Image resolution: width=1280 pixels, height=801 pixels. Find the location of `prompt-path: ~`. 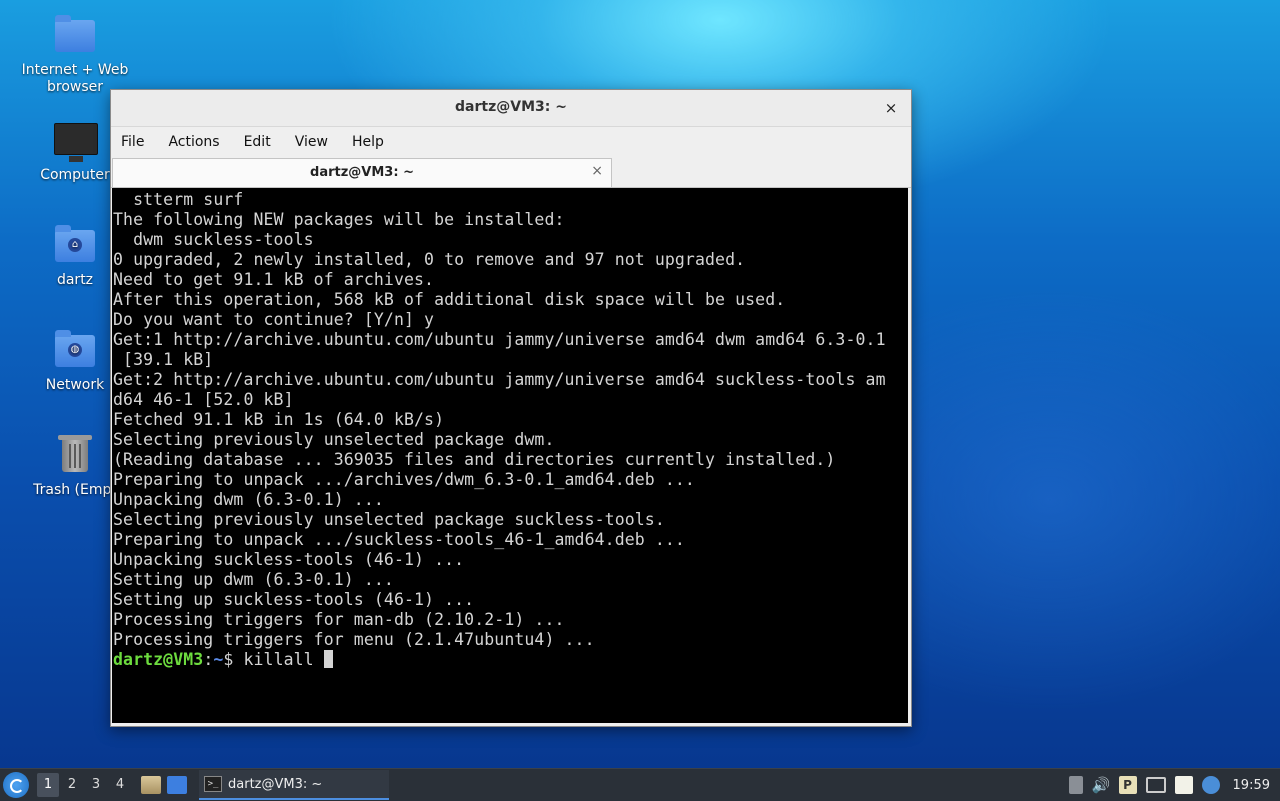

prompt-path: ~ is located at coordinates (218, 659).